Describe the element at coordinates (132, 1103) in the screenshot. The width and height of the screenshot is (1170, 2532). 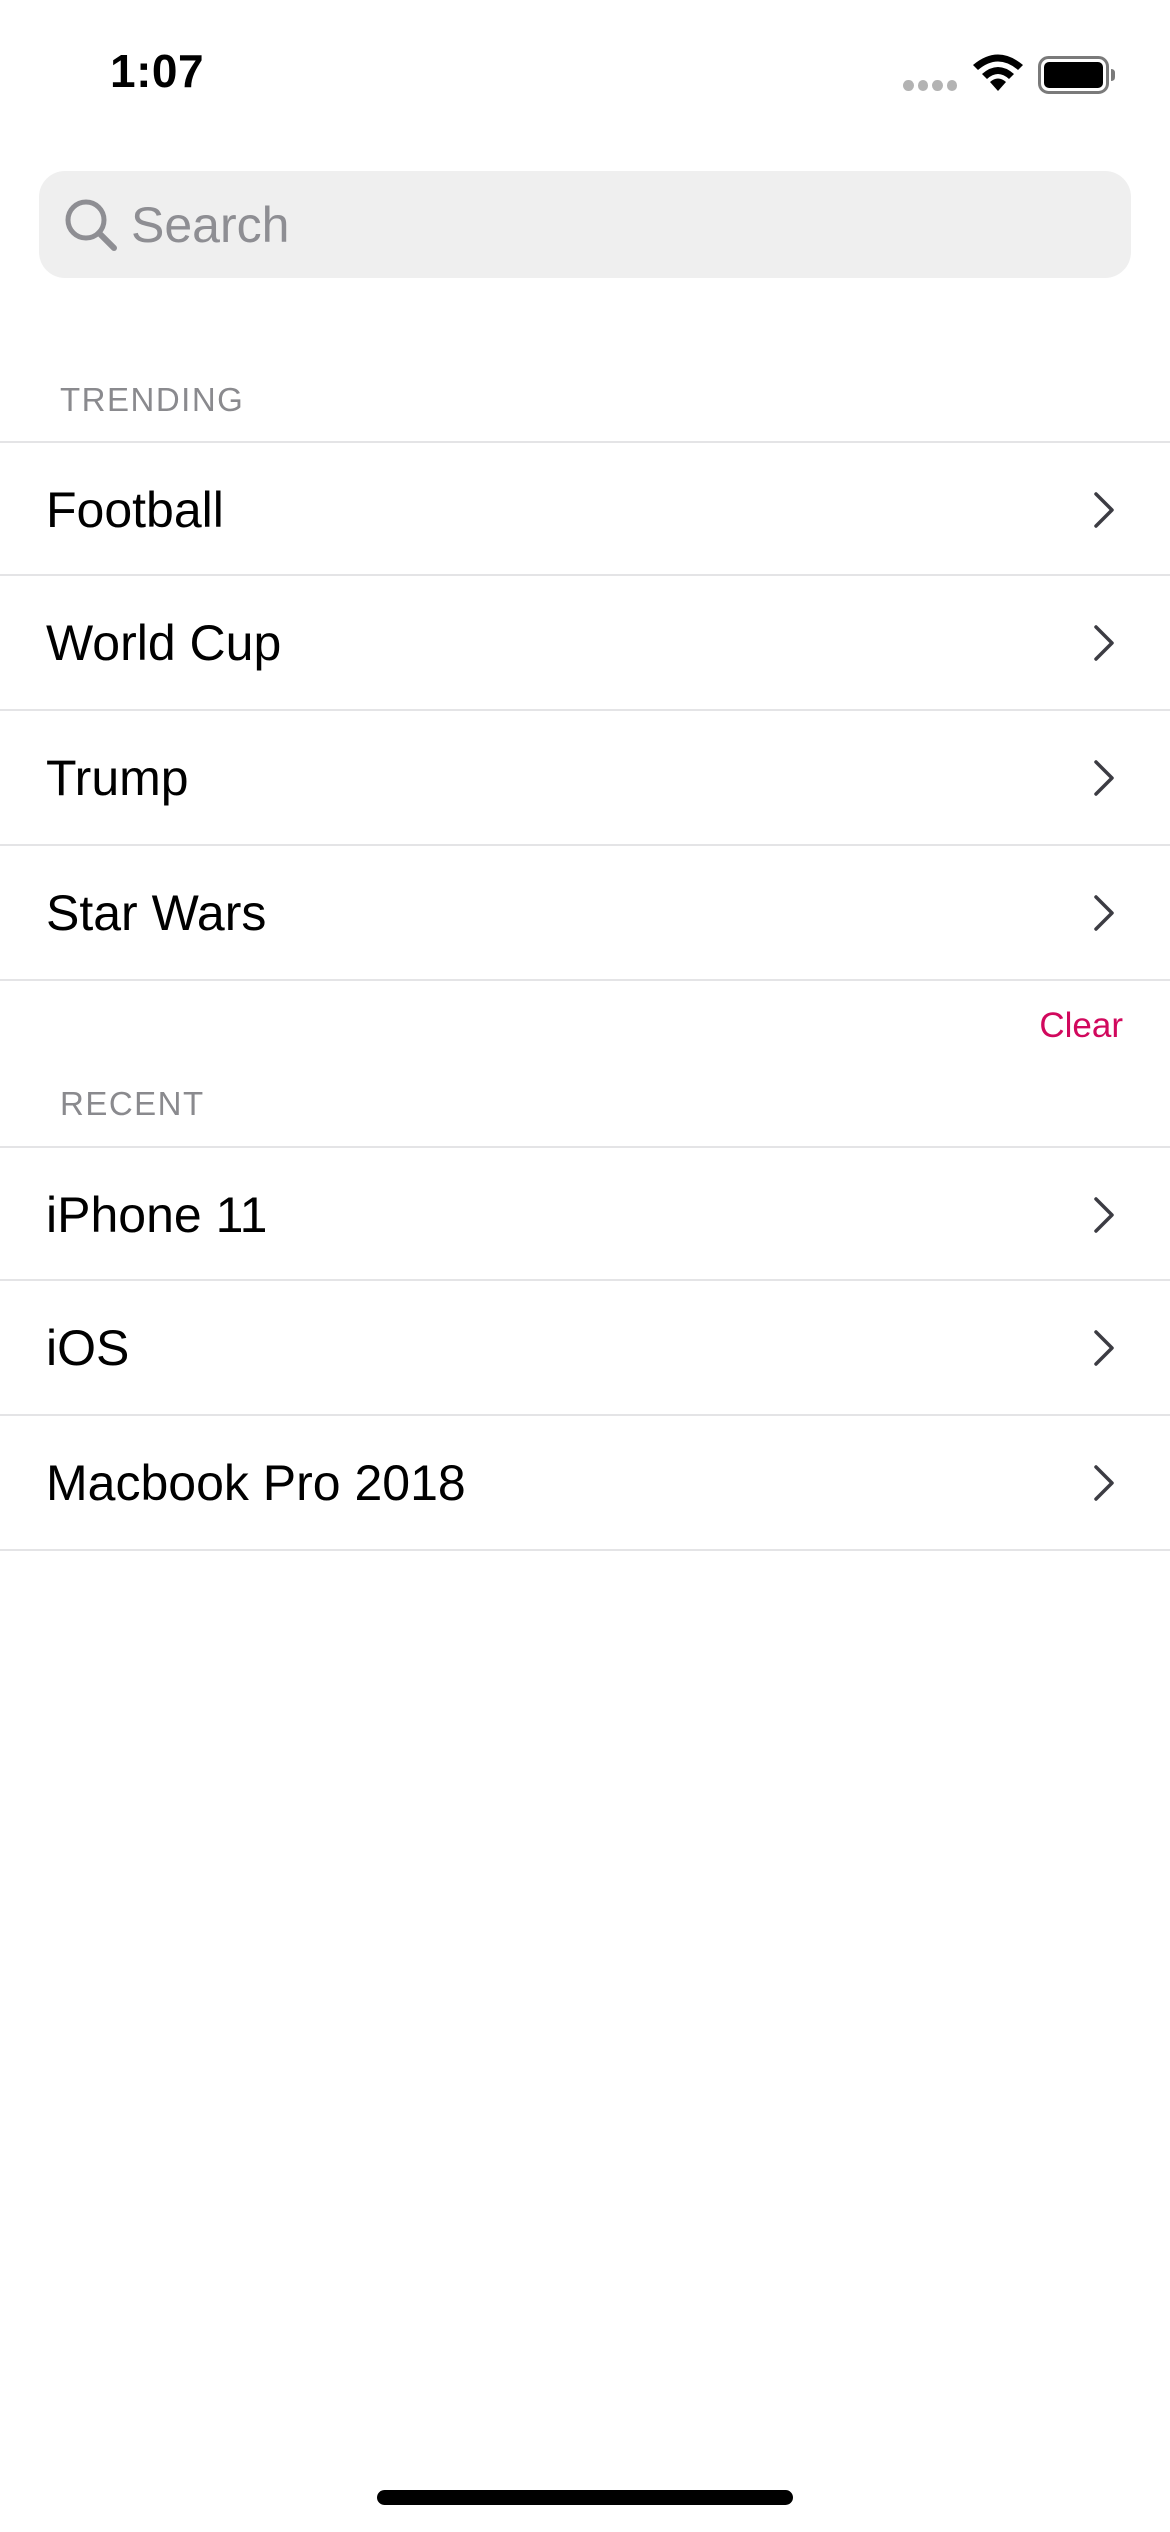
I see `recent-section-header: RECENT` at that location.